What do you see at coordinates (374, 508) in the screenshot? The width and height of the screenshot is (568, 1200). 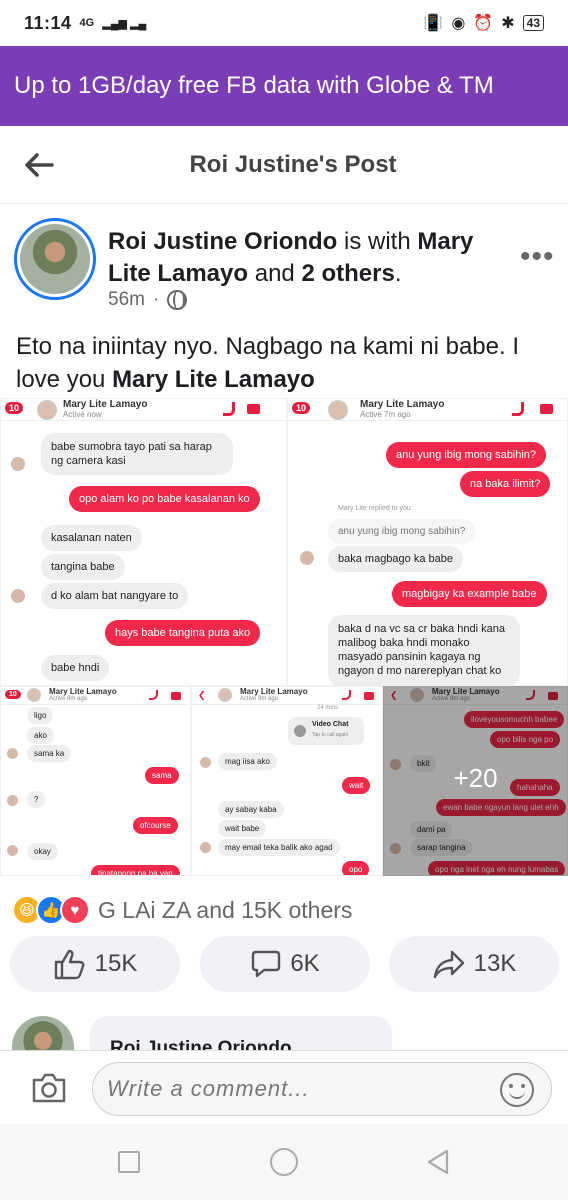 I see `reply-note: Mary Lite replied to you` at bounding box center [374, 508].